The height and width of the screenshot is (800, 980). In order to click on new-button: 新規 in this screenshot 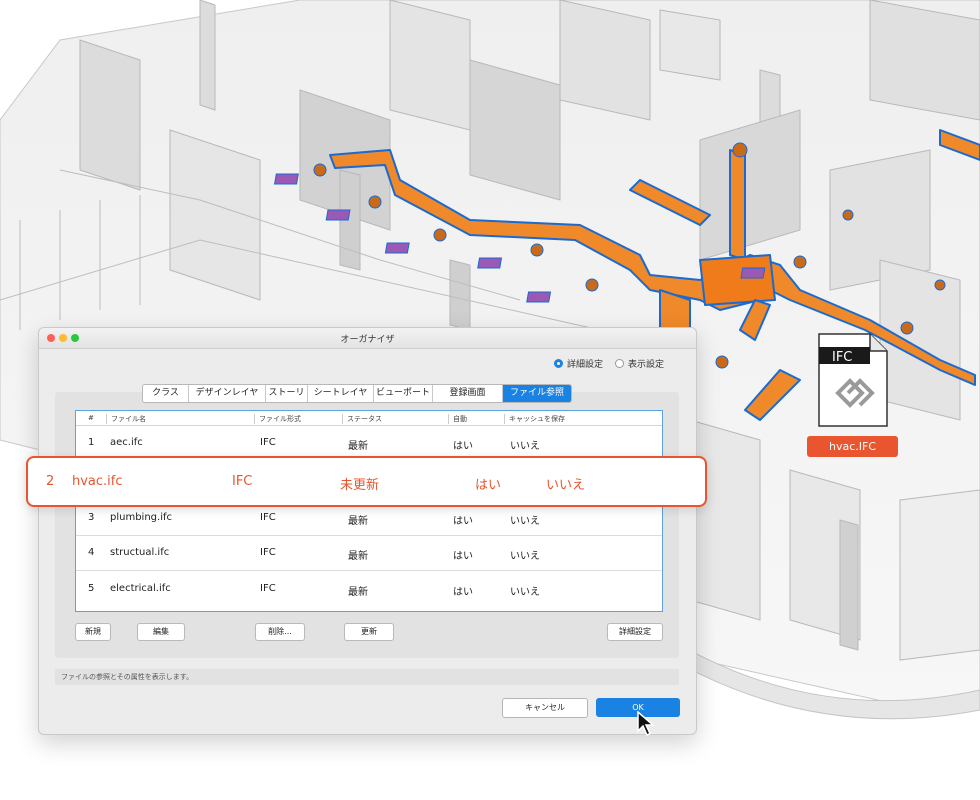, I will do `click(93, 632)`.